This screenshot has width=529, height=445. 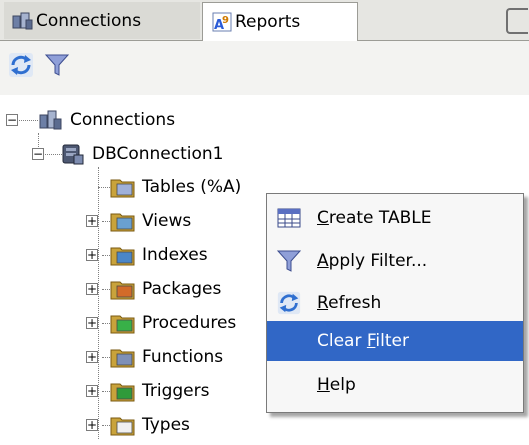 What do you see at coordinates (123, 357) in the screenshot?
I see `functions-icon` at bounding box center [123, 357].